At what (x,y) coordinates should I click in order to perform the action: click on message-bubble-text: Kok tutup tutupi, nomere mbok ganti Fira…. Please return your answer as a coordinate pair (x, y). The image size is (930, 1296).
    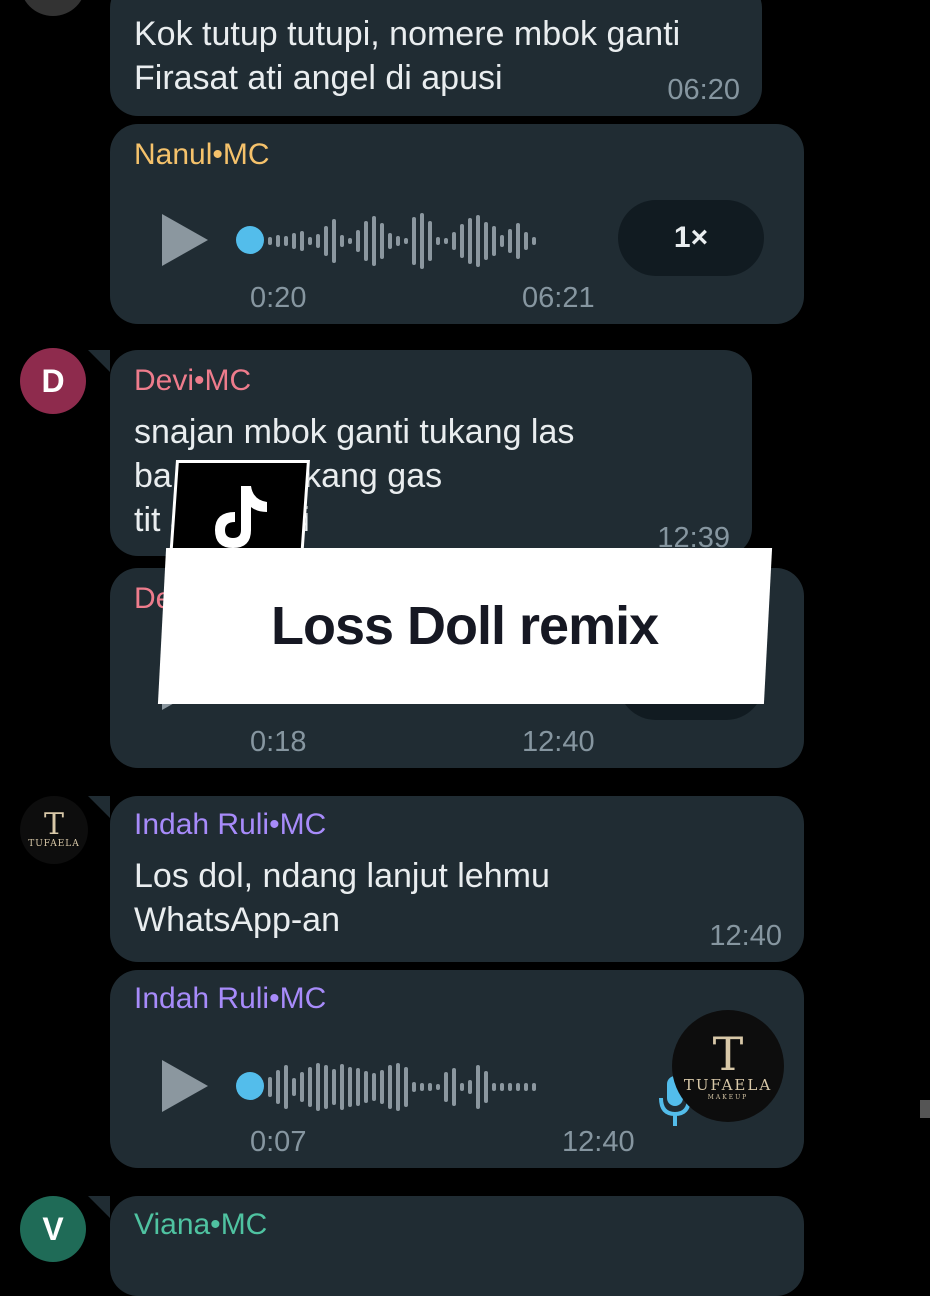
    Looking at the image, I should click on (436, 58).